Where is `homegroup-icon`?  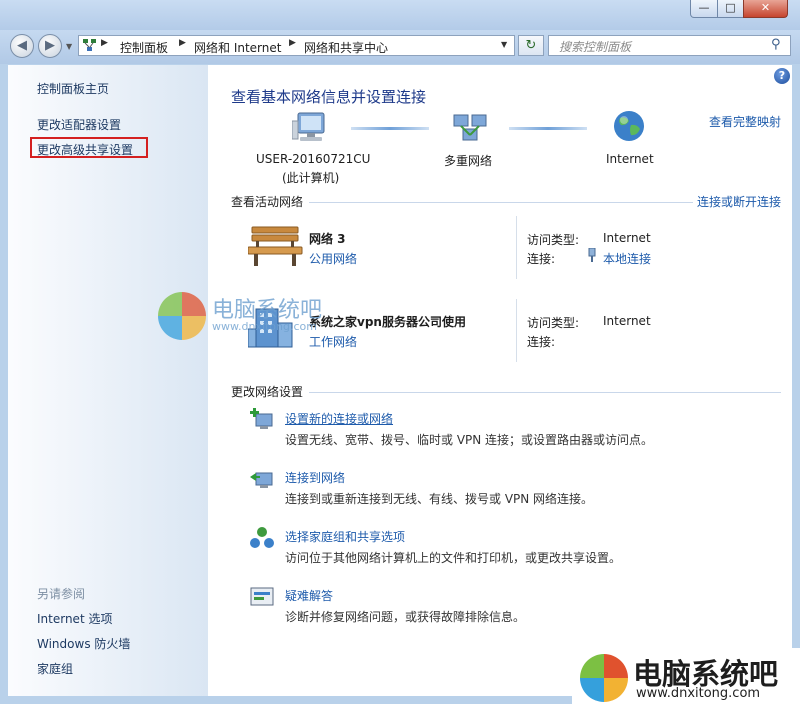 homegroup-icon is located at coordinates (262, 537).